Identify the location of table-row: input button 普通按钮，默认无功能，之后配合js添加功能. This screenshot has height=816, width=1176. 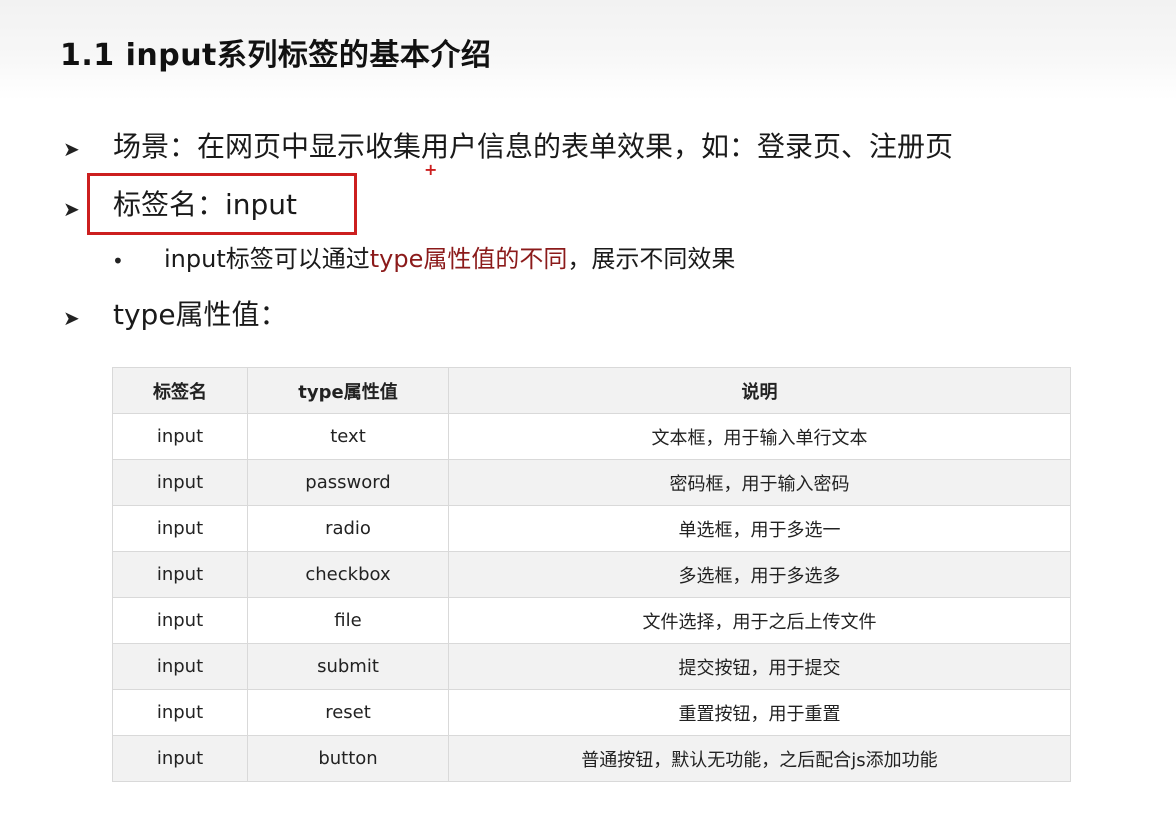
(591, 758).